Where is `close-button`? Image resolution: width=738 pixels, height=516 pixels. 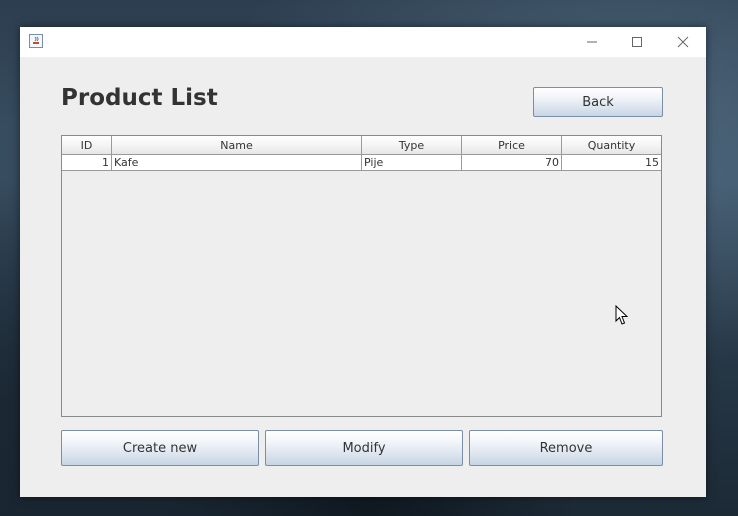
close-button is located at coordinates (683, 42).